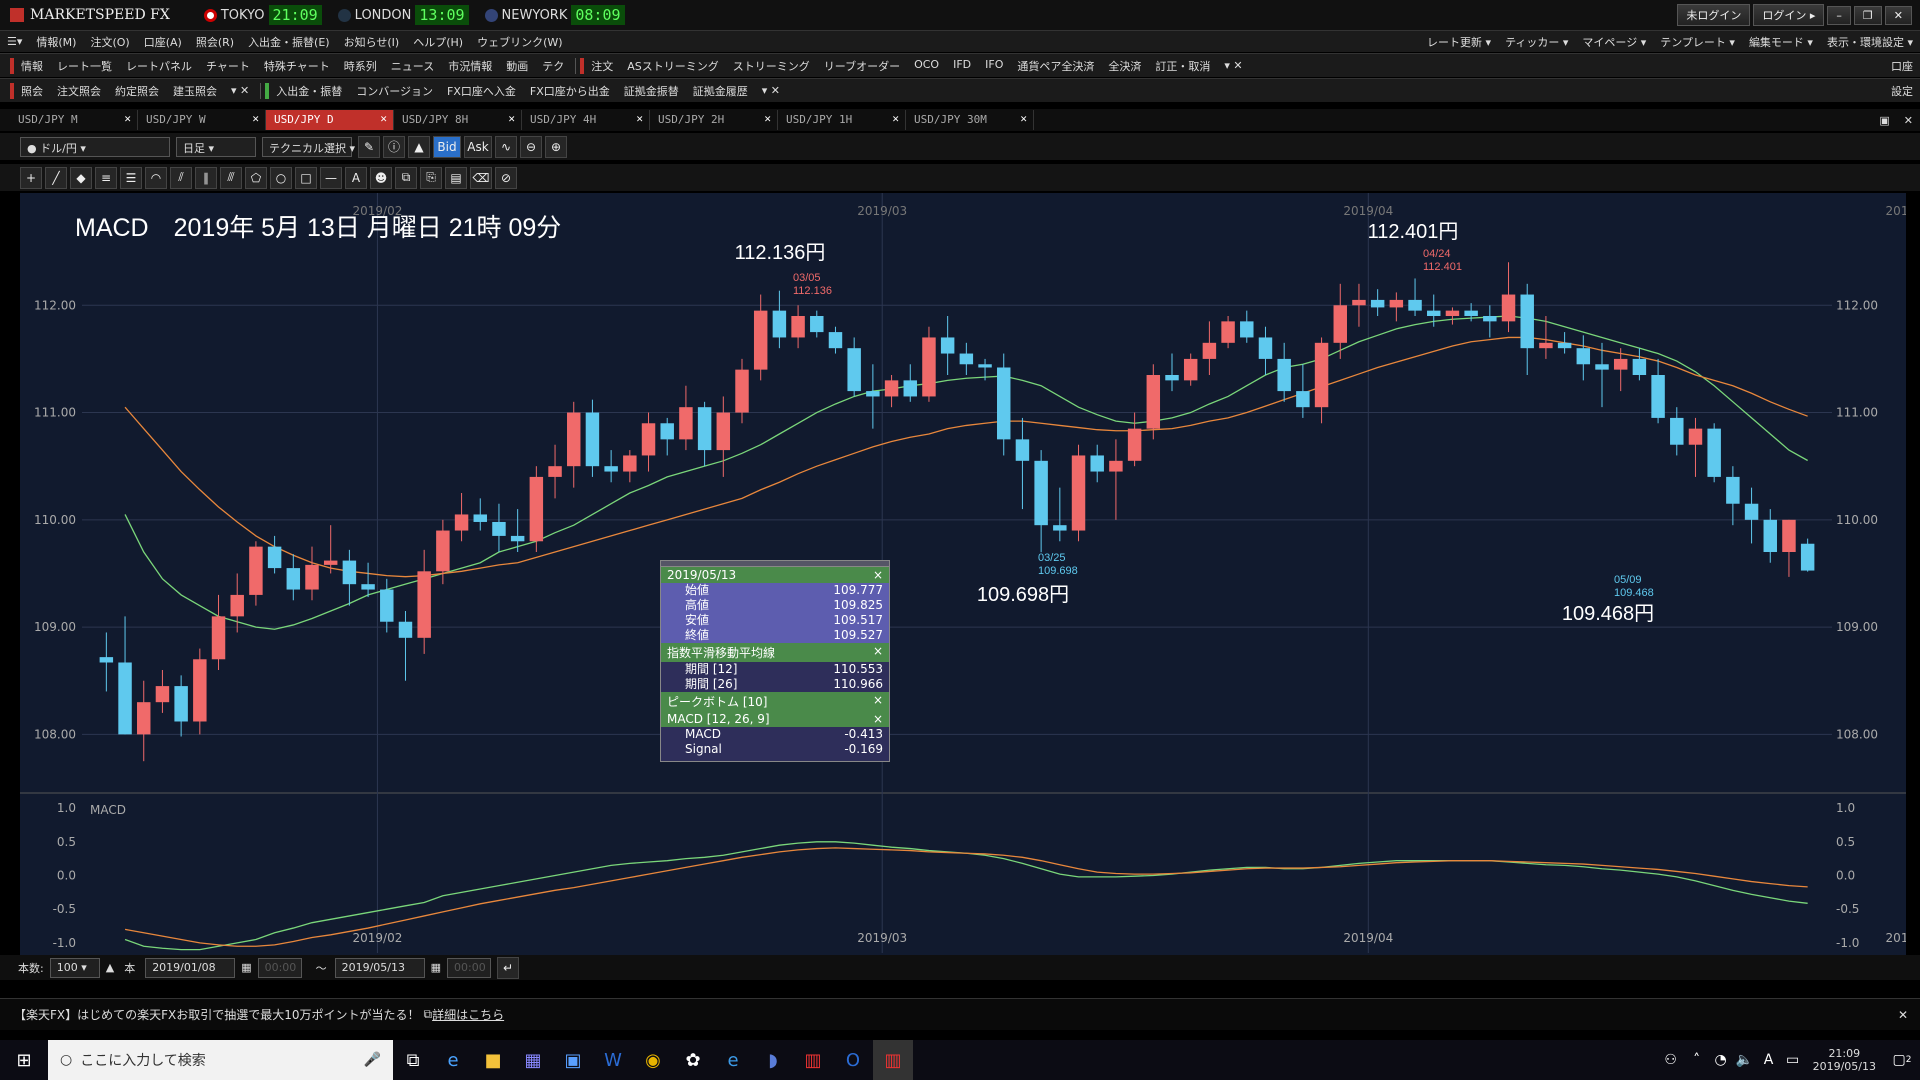 The image size is (1920, 1080). I want to click on menu-item-1: 注文(O), so click(109, 42).